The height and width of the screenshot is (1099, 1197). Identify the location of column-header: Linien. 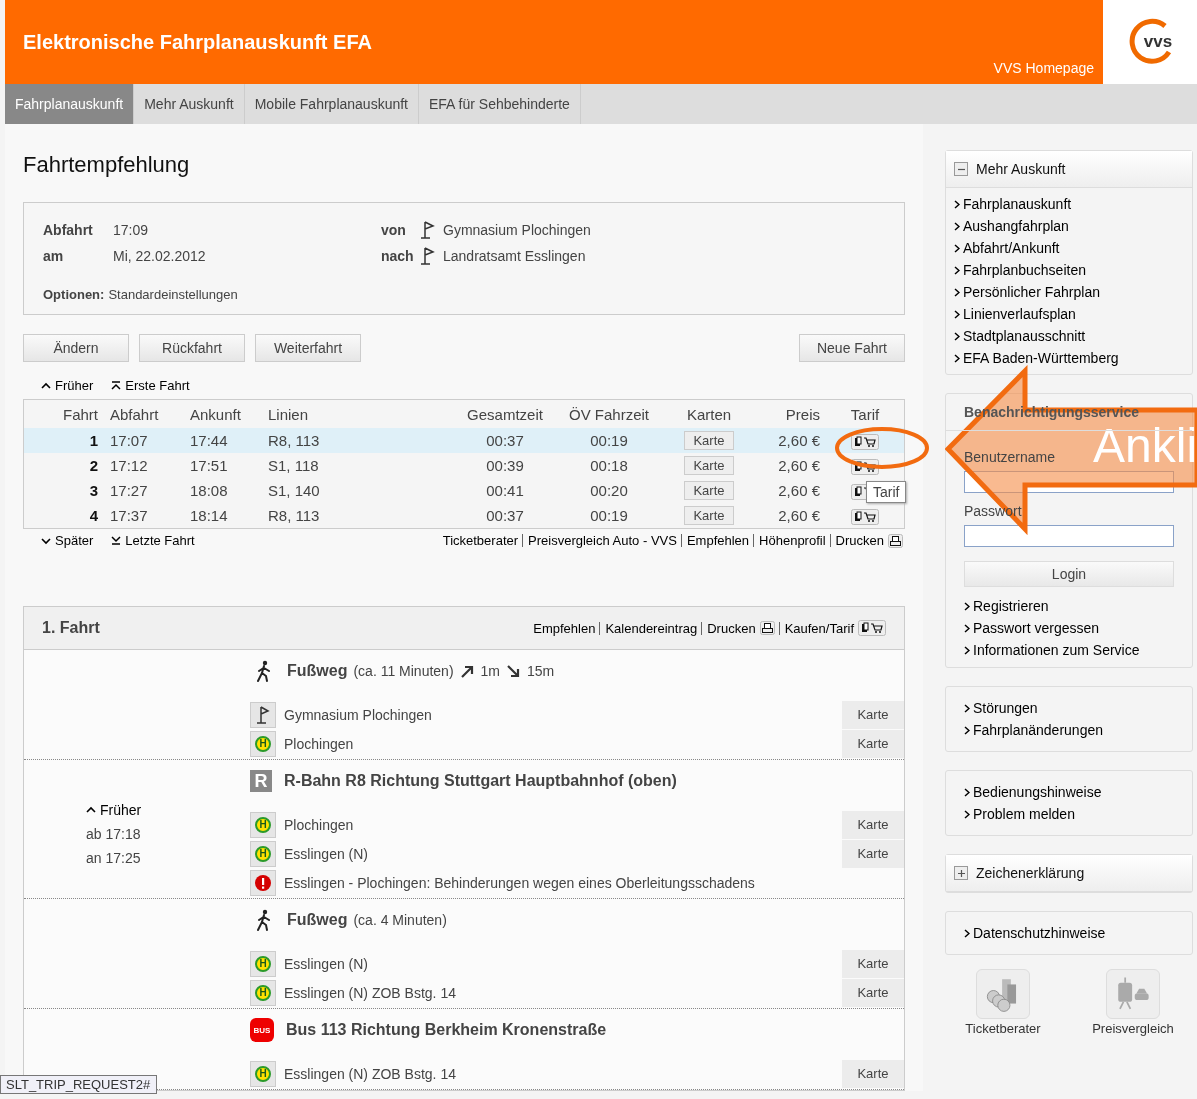
(288, 414).